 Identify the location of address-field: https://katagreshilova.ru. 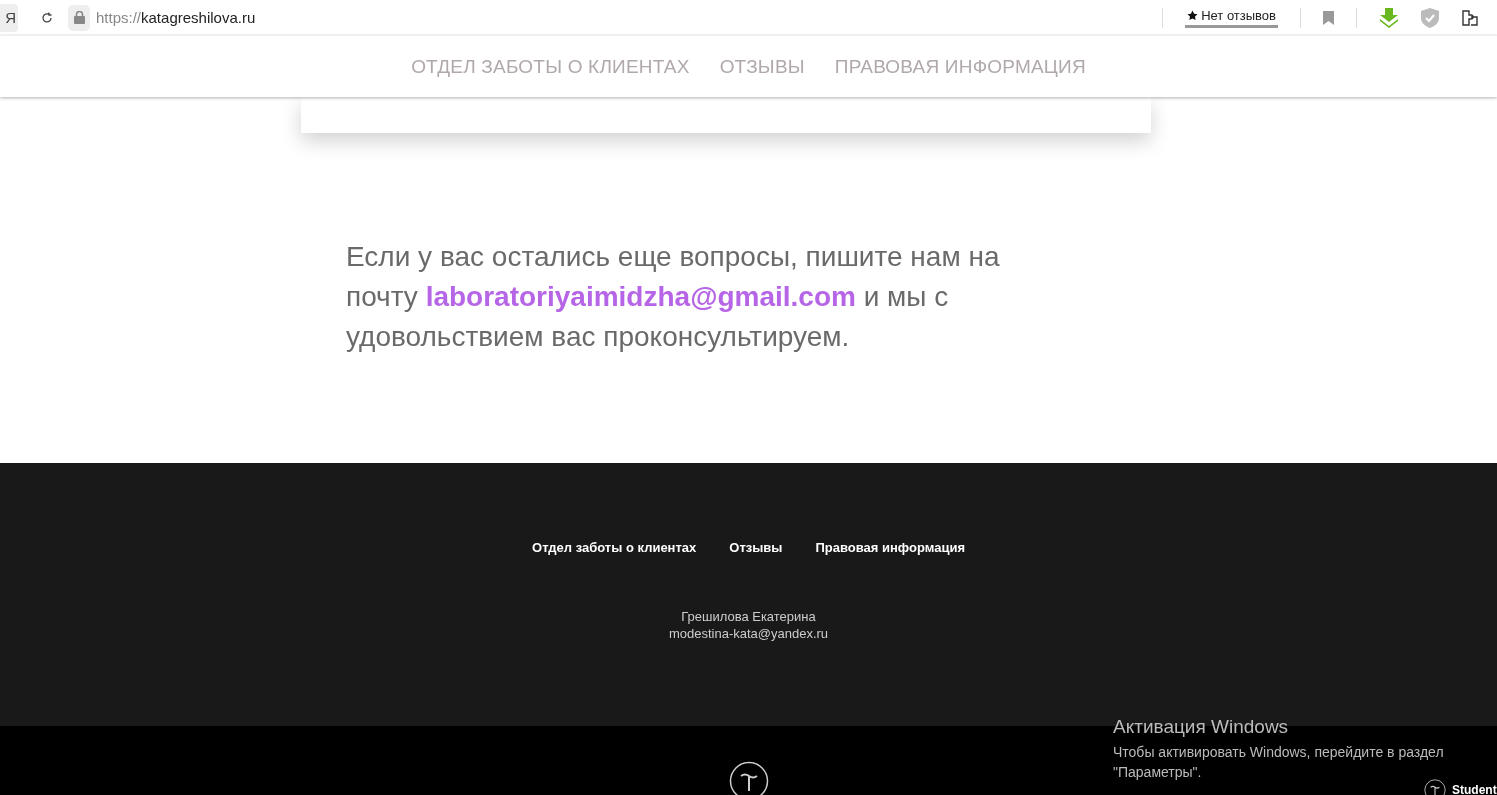
(176, 17).